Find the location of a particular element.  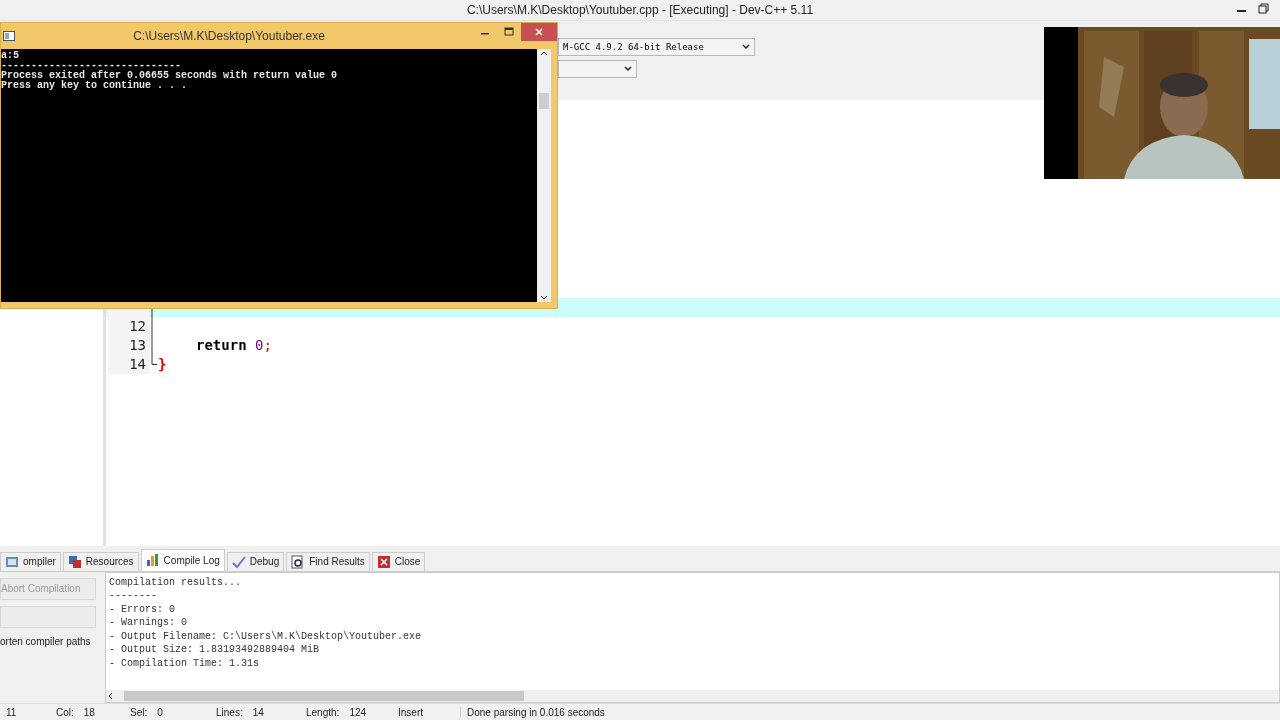

code-text: } is located at coordinates (162, 364).